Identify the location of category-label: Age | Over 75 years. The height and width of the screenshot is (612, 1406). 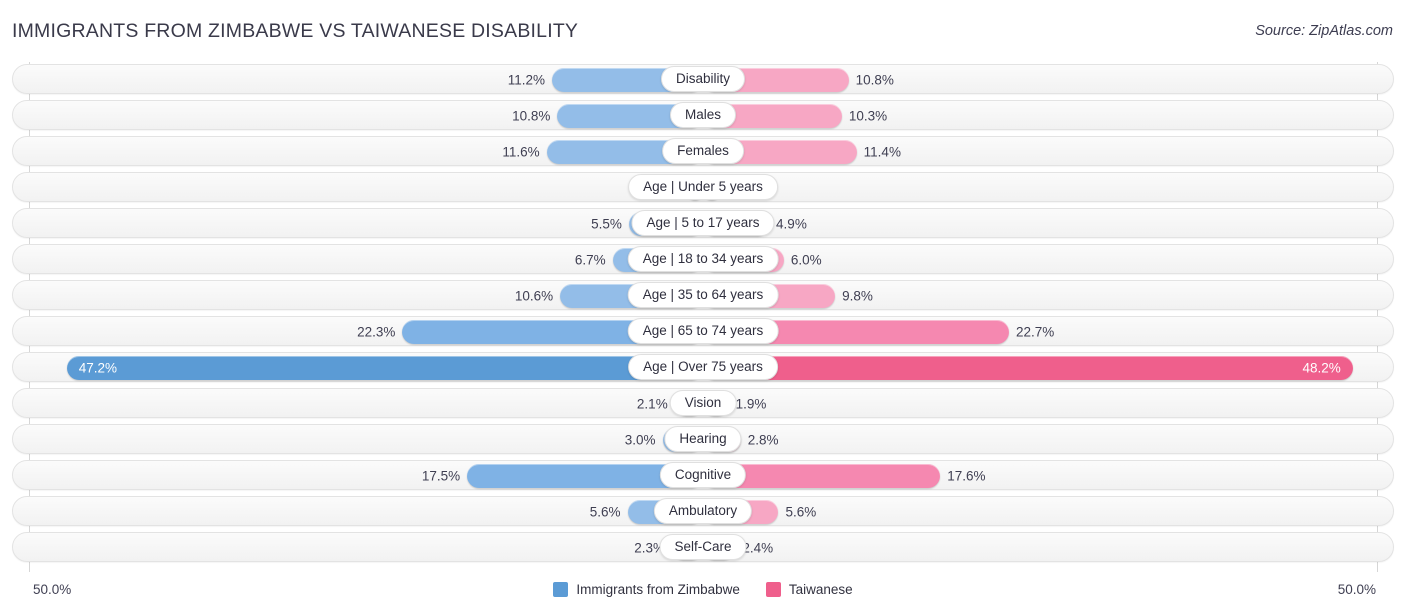
(703, 367).